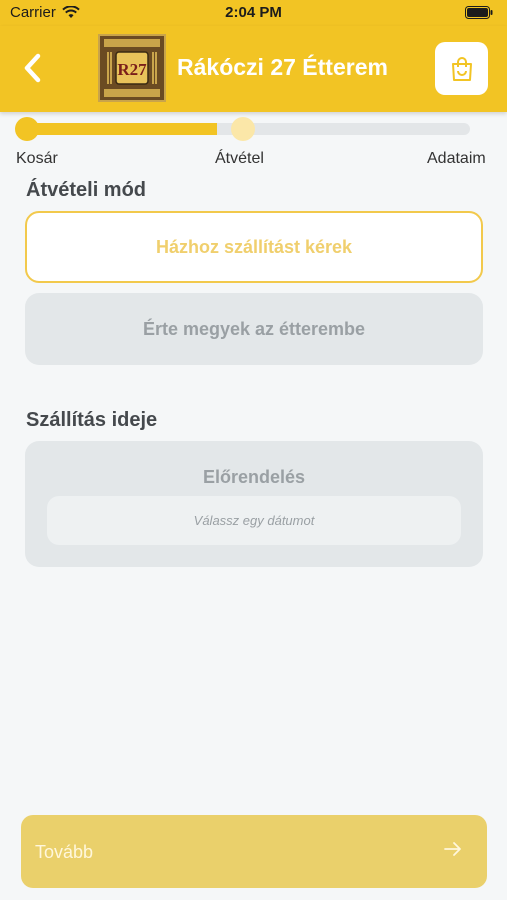  What do you see at coordinates (243, 129) in the screenshot?
I see `step-dot-pickup` at bounding box center [243, 129].